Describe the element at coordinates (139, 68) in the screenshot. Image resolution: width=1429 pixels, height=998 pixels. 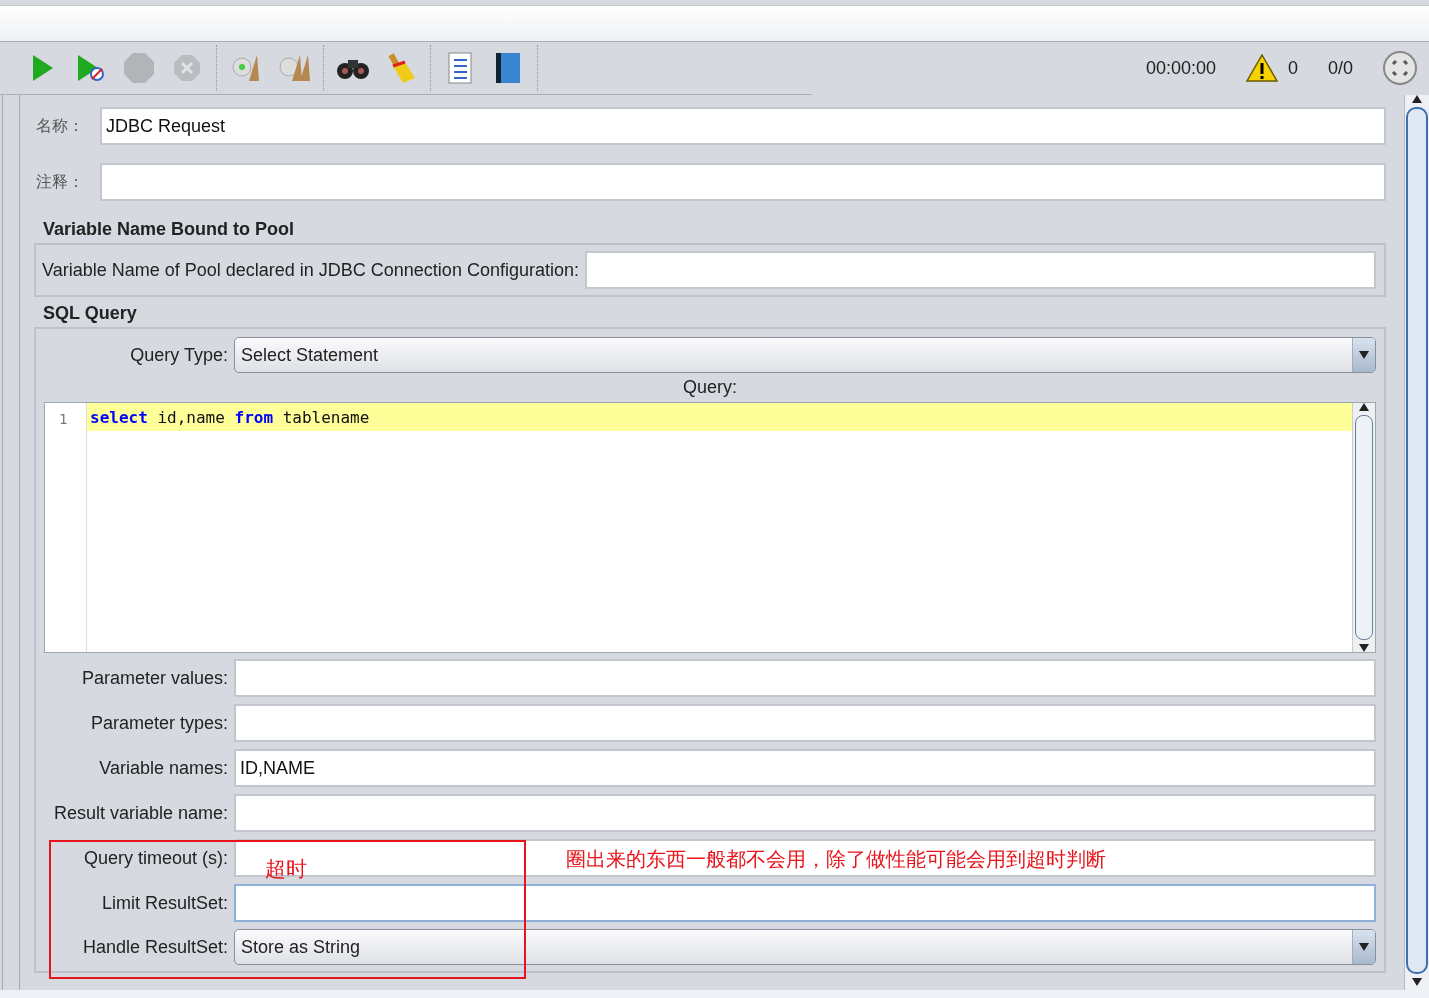
I see `stop-sign-icon` at that location.